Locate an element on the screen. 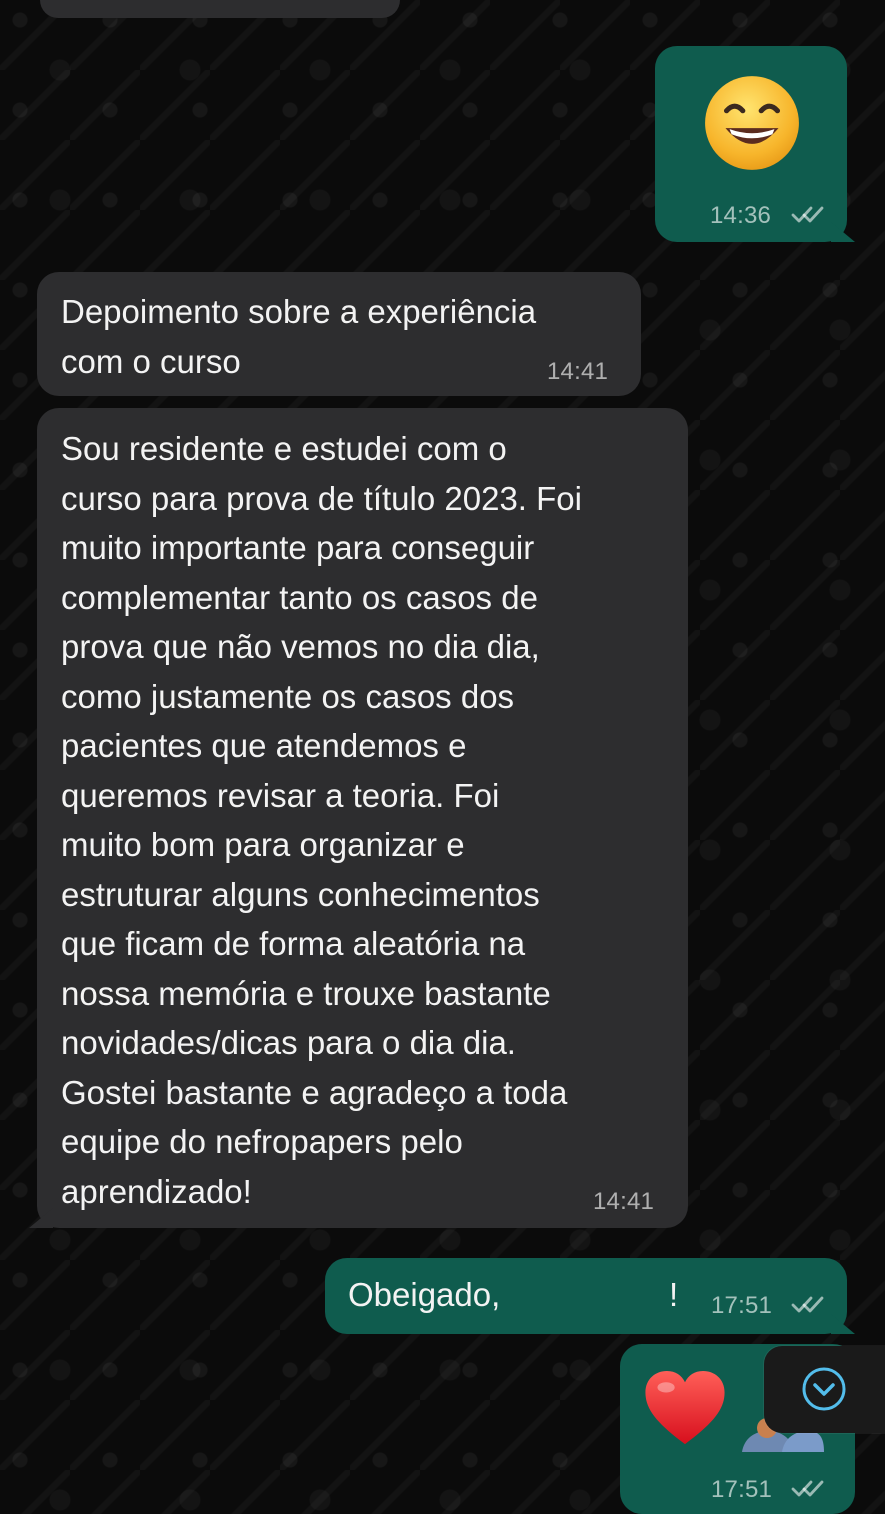 This screenshot has height=1514, width=885. grinning-face-emoji-icon is located at coordinates (752, 123).